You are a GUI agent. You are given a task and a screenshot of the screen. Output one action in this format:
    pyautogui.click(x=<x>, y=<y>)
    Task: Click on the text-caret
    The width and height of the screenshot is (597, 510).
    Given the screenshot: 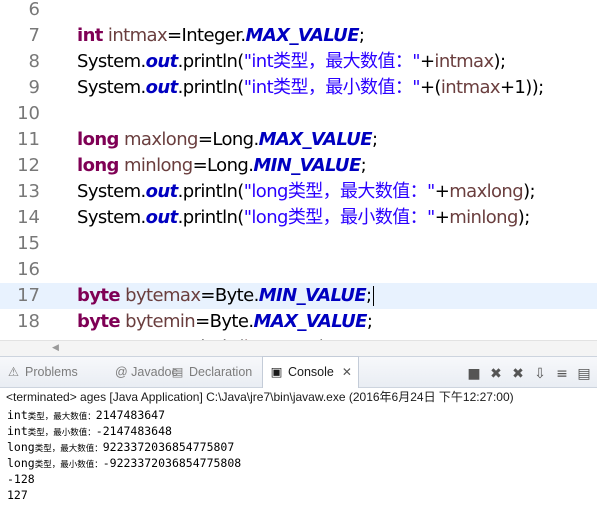 What is the action you would take?
    pyautogui.click(x=373, y=296)
    